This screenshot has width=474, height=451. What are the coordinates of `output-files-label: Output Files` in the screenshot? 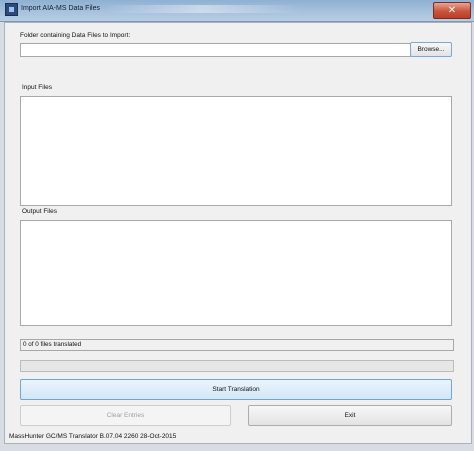 It's located at (40, 211).